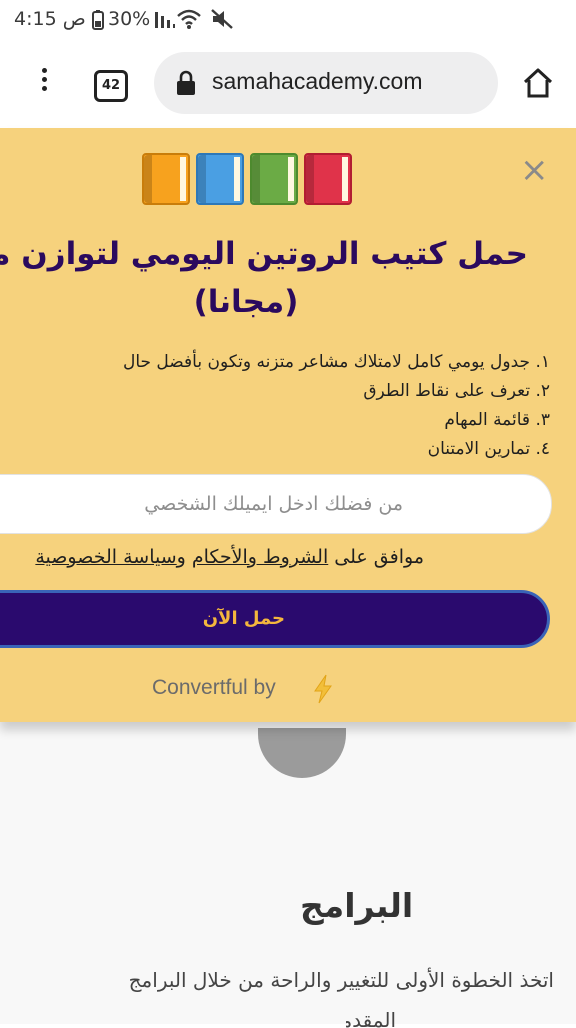 This screenshot has height=1028, width=576. What do you see at coordinates (264, 254) in the screenshot?
I see `popup-title: حمل كتيب الروتين اليومي لتوازن مشاعرك` at bounding box center [264, 254].